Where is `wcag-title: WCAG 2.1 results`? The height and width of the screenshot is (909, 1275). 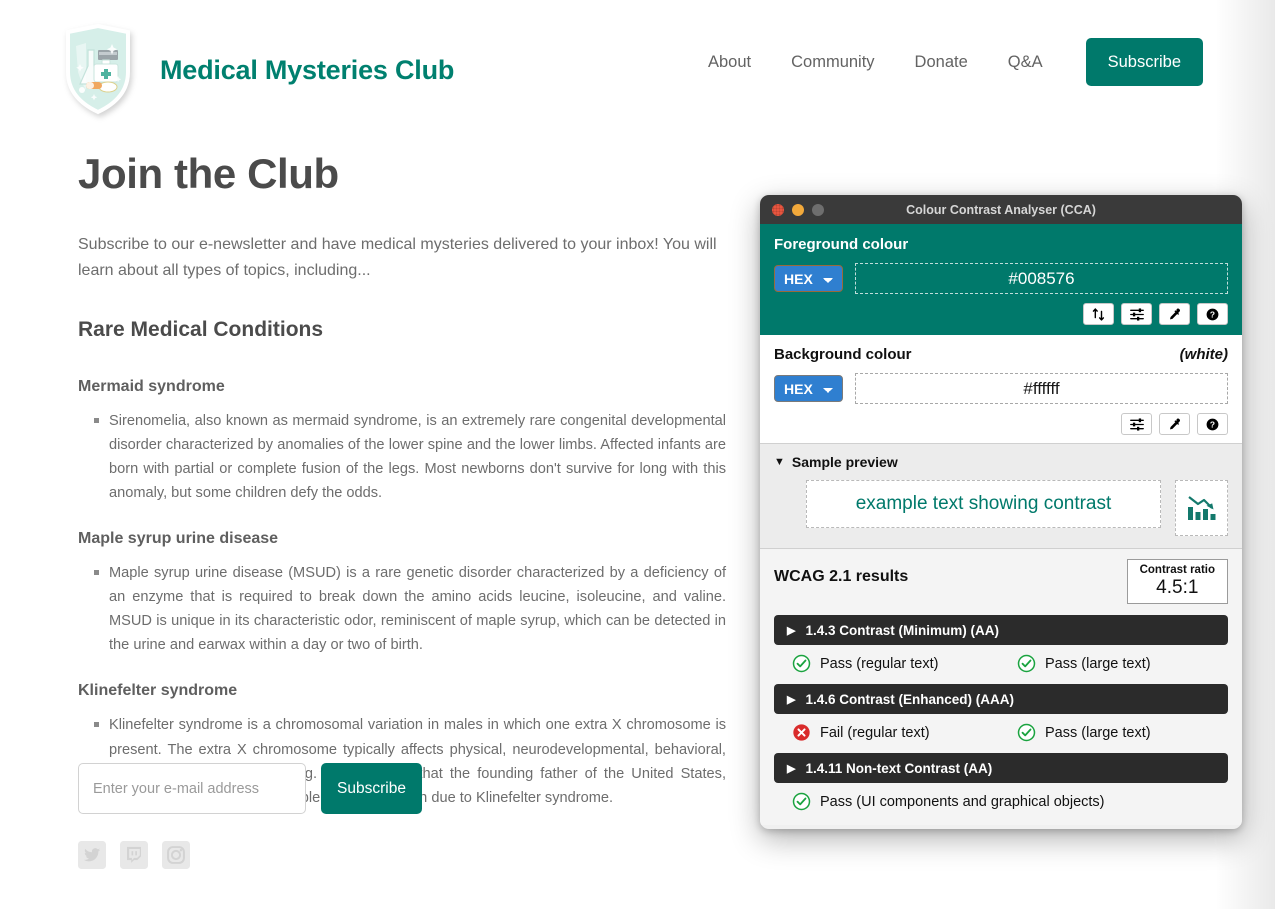 wcag-title: WCAG 2.1 results is located at coordinates (841, 576).